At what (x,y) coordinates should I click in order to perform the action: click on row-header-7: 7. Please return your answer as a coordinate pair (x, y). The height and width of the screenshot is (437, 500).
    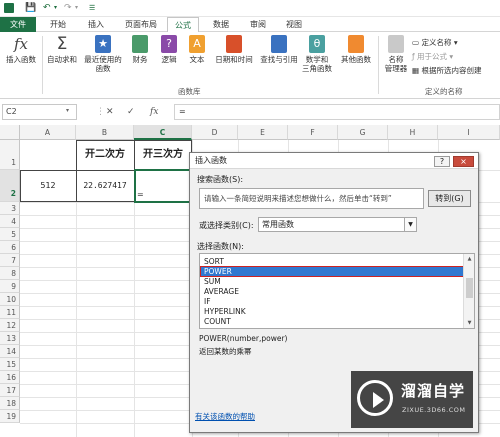
    Looking at the image, I should click on (10, 260).